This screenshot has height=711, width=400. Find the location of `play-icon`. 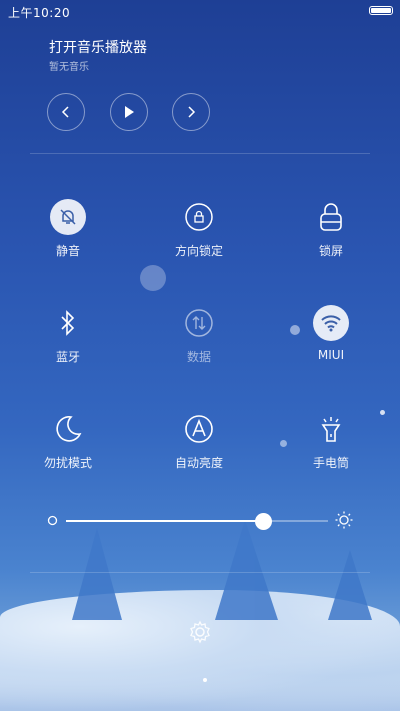

play-icon is located at coordinates (129, 112).